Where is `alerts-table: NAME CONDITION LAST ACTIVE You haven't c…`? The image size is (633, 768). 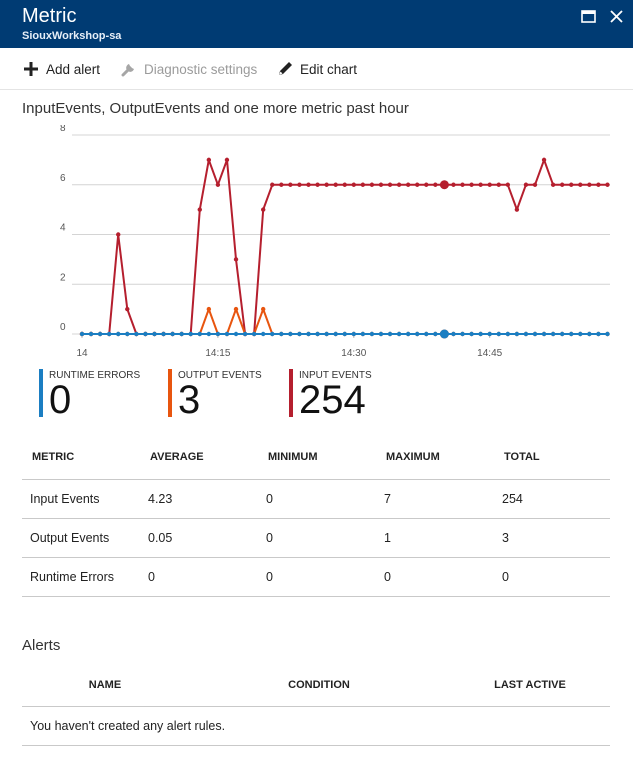
alerts-table: NAME CONDITION LAST ACTIVE You haven't c… is located at coordinates (316, 705).